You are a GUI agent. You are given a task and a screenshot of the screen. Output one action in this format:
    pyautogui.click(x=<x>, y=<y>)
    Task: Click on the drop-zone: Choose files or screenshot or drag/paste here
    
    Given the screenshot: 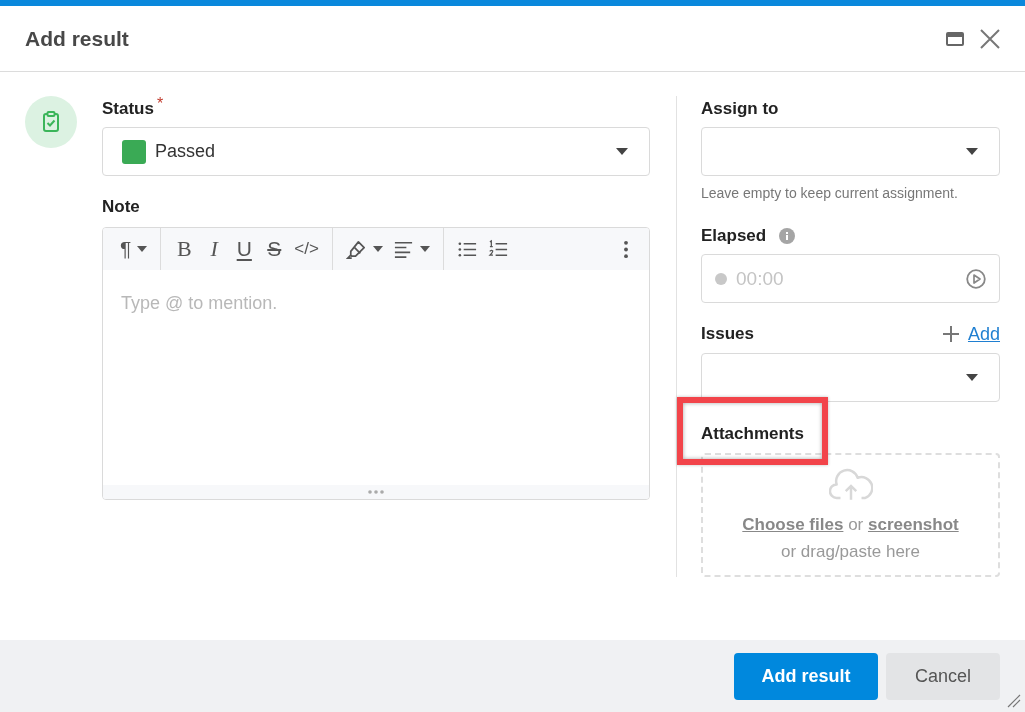 What is the action you would take?
    pyautogui.click(x=850, y=515)
    